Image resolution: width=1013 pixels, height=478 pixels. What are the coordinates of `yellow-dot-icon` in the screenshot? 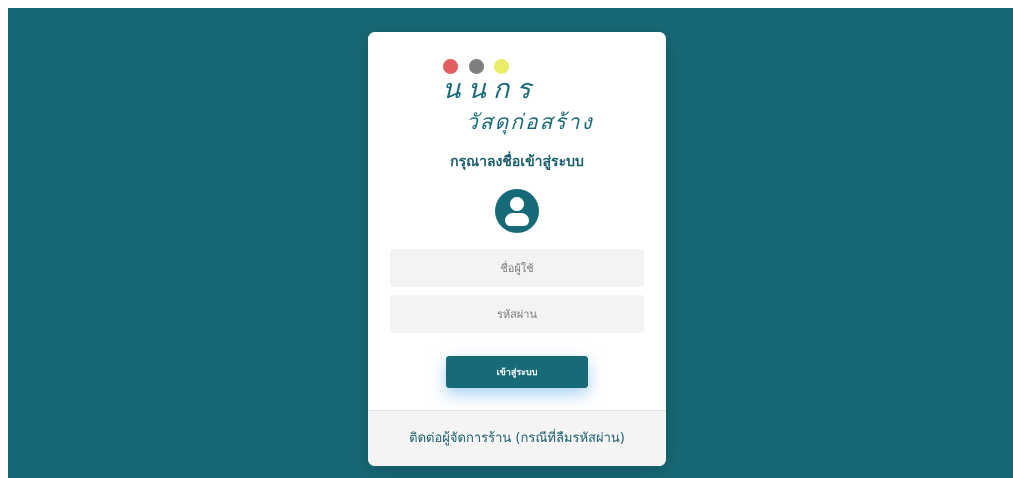 It's located at (501, 66).